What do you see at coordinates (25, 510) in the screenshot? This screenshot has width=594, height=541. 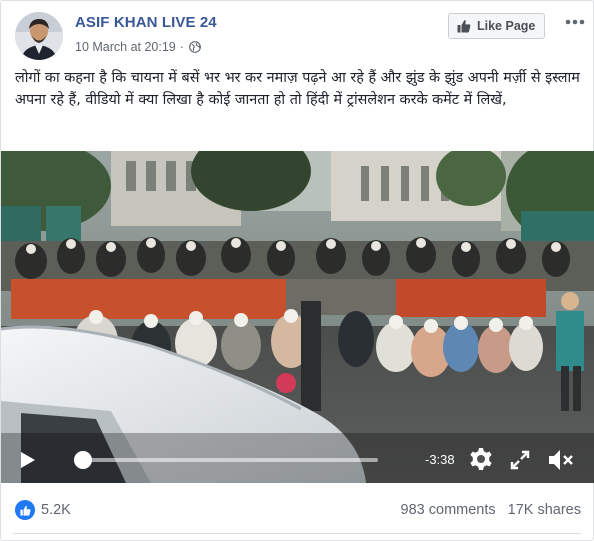 I see `like-reaction-icon` at bounding box center [25, 510].